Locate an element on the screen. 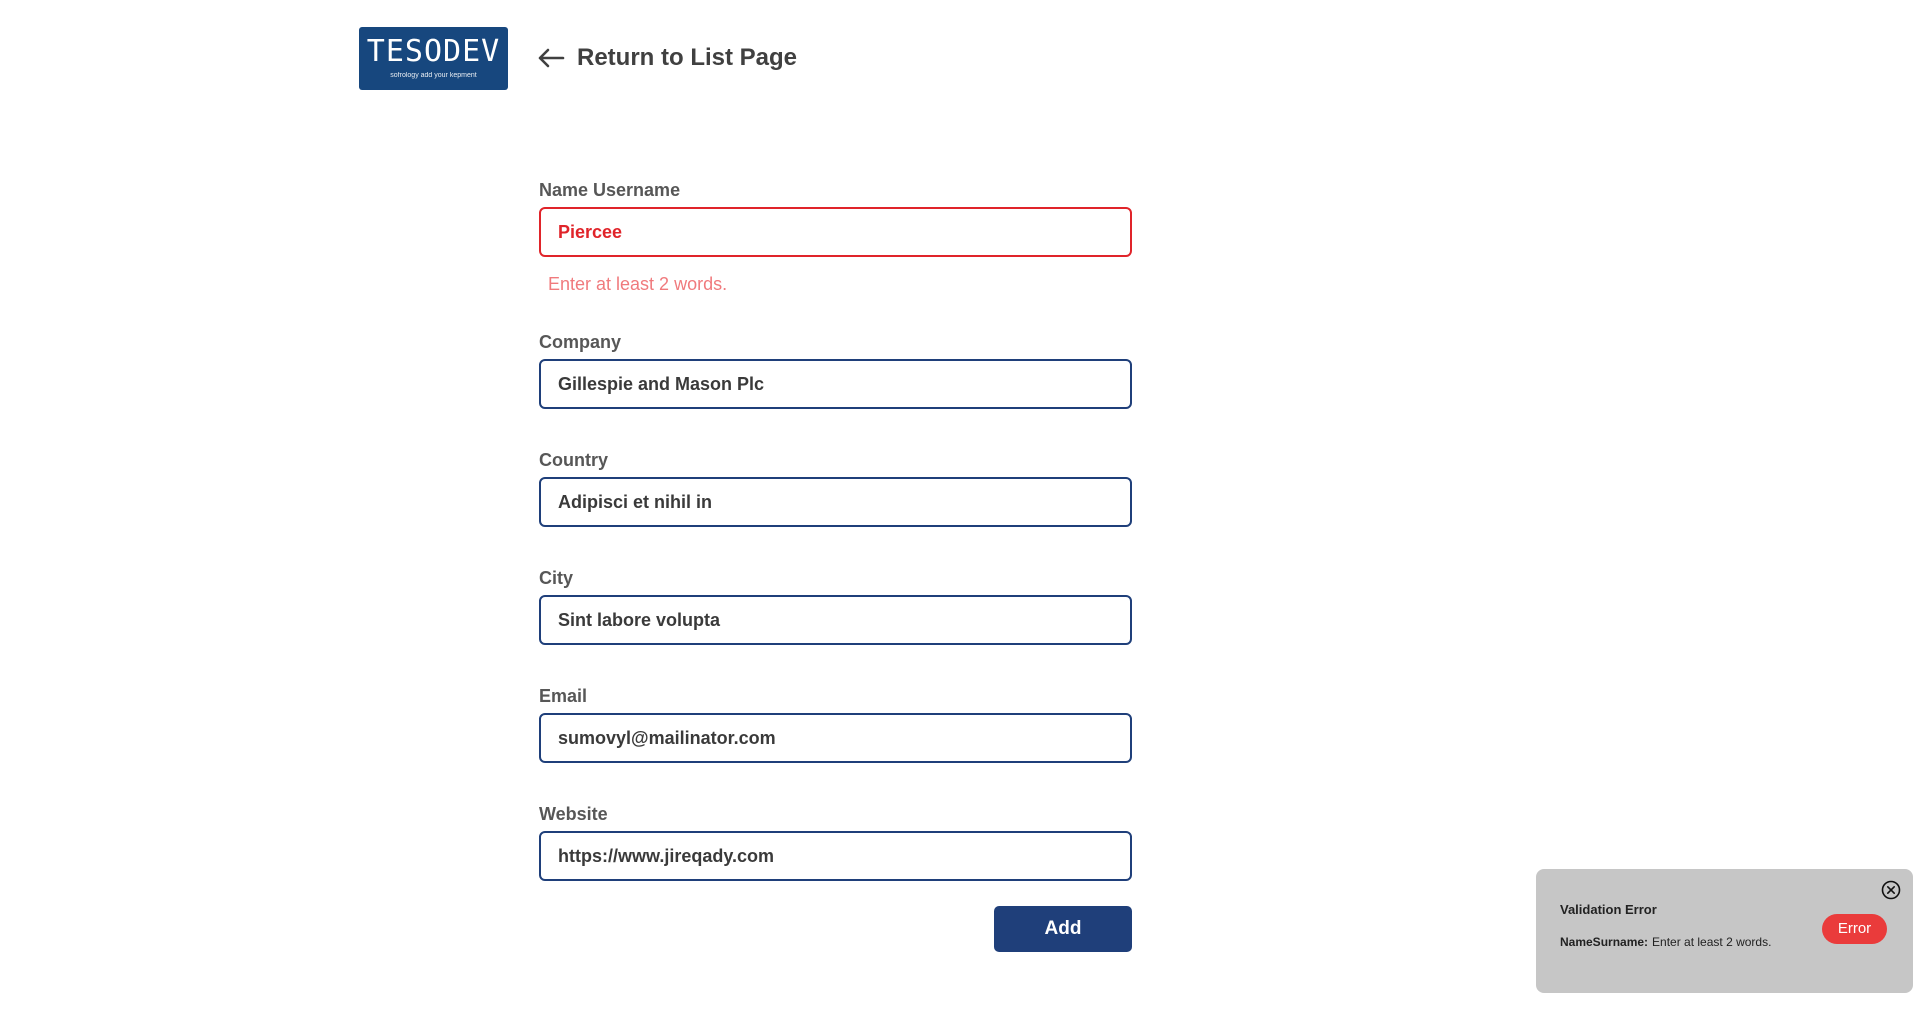 The width and height of the screenshot is (1920, 1011). city-label: City is located at coordinates (556, 578).